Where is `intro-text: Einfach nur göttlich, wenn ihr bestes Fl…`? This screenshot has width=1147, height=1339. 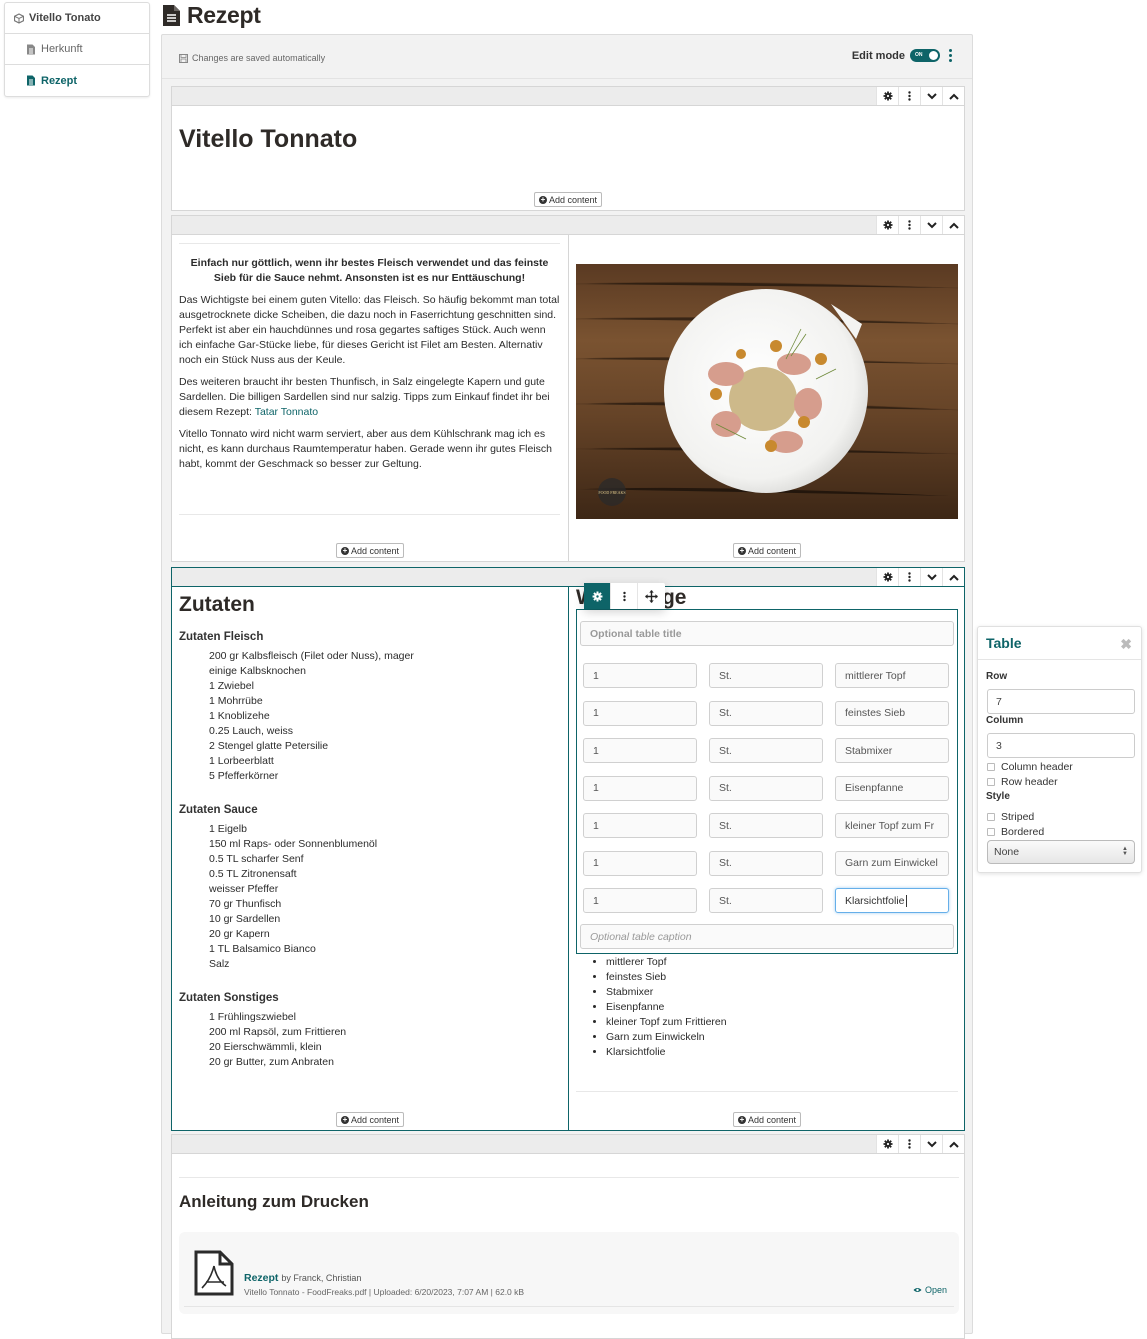
intro-text: Einfach nur göttlich, wenn ihr bestes Fl… is located at coordinates (369, 367).